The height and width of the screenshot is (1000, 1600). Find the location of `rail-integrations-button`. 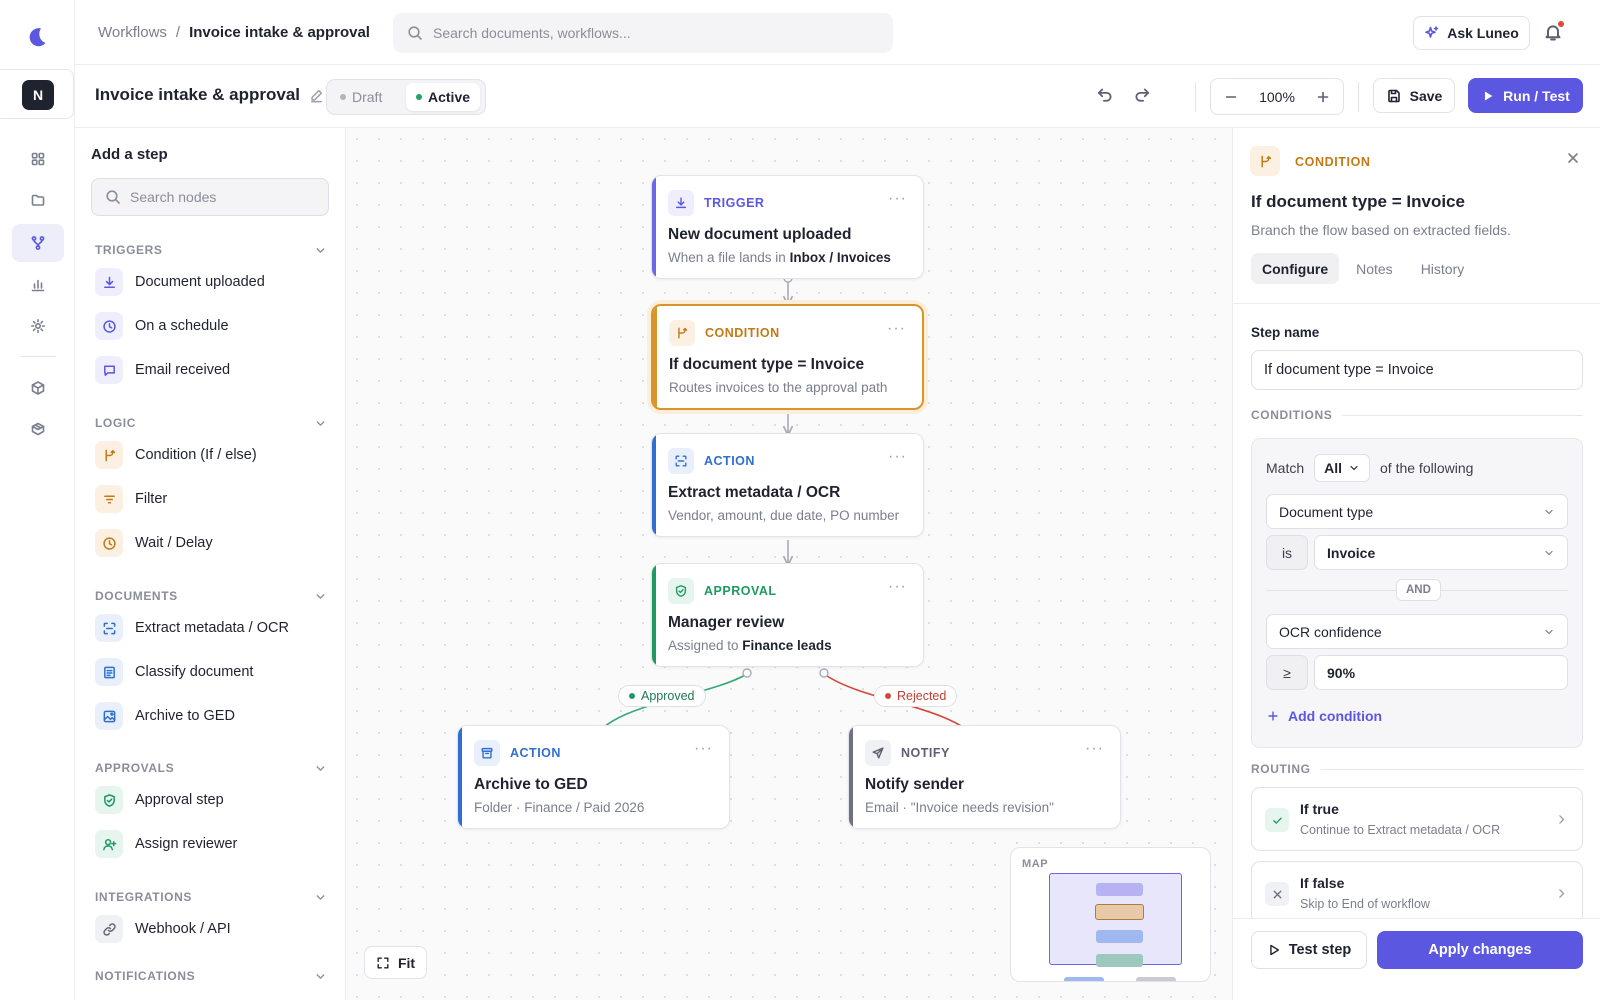

rail-integrations-button is located at coordinates (38, 388).